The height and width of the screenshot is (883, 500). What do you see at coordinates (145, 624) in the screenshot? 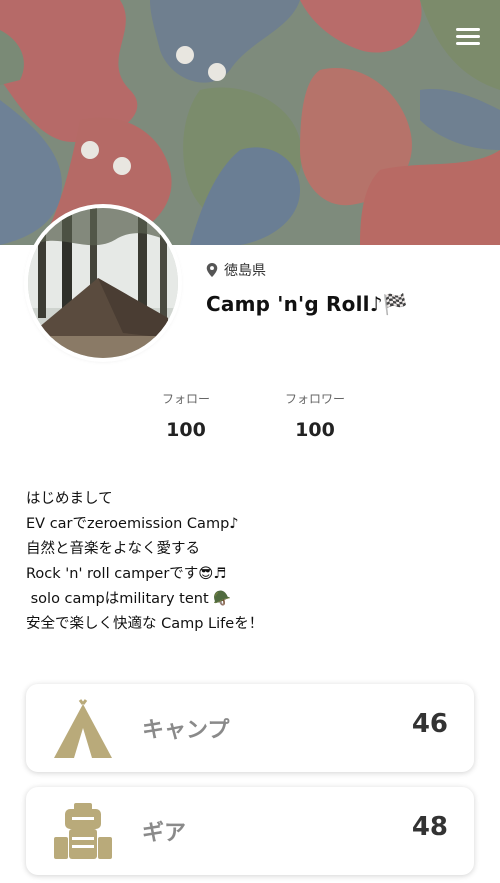
I see `bio-line: 安全で楽しく快適な Camp Lifeを！` at bounding box center [145, 624].